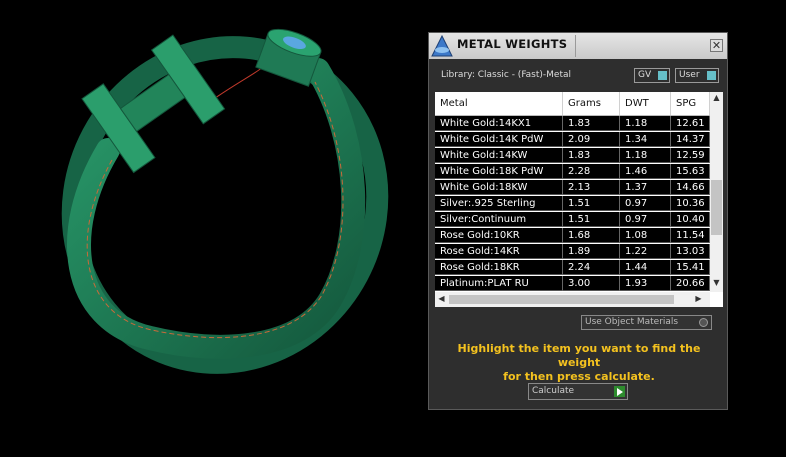  I want to click on horizontal-scroll-thumb, so click(561, 299).